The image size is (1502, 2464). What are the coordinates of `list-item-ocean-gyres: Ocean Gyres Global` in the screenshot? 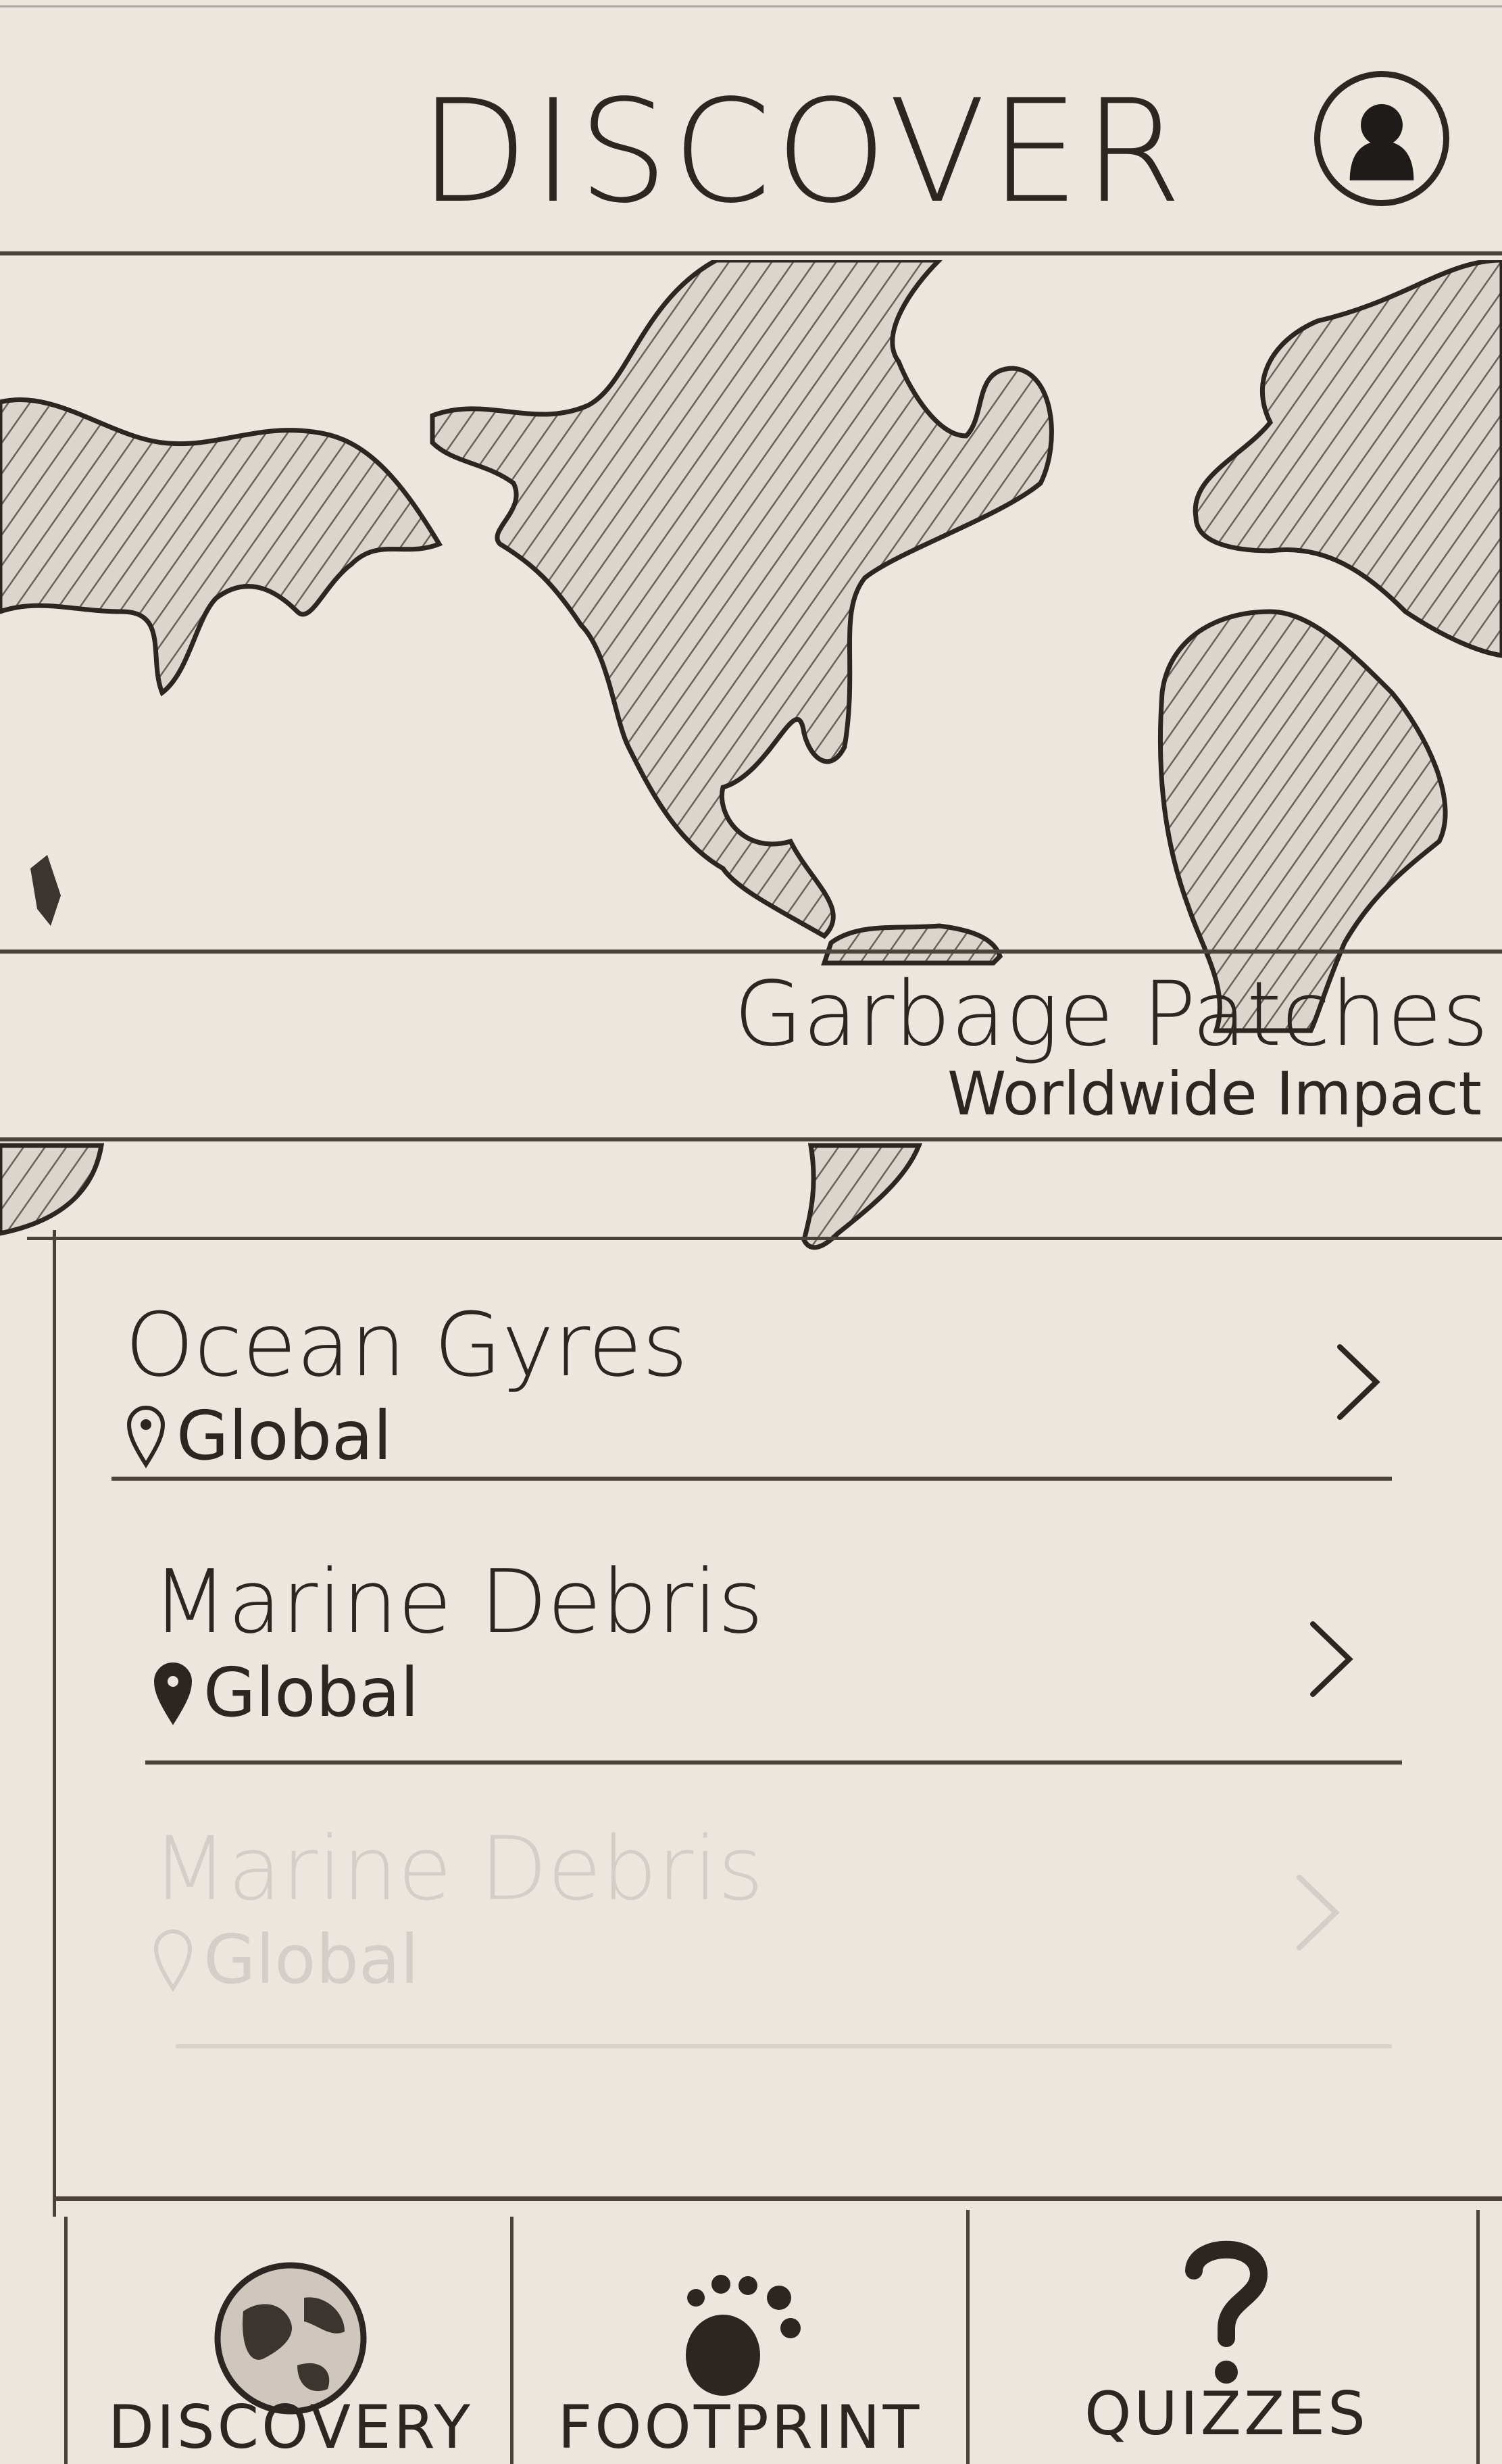 It's located at (767, 1389).